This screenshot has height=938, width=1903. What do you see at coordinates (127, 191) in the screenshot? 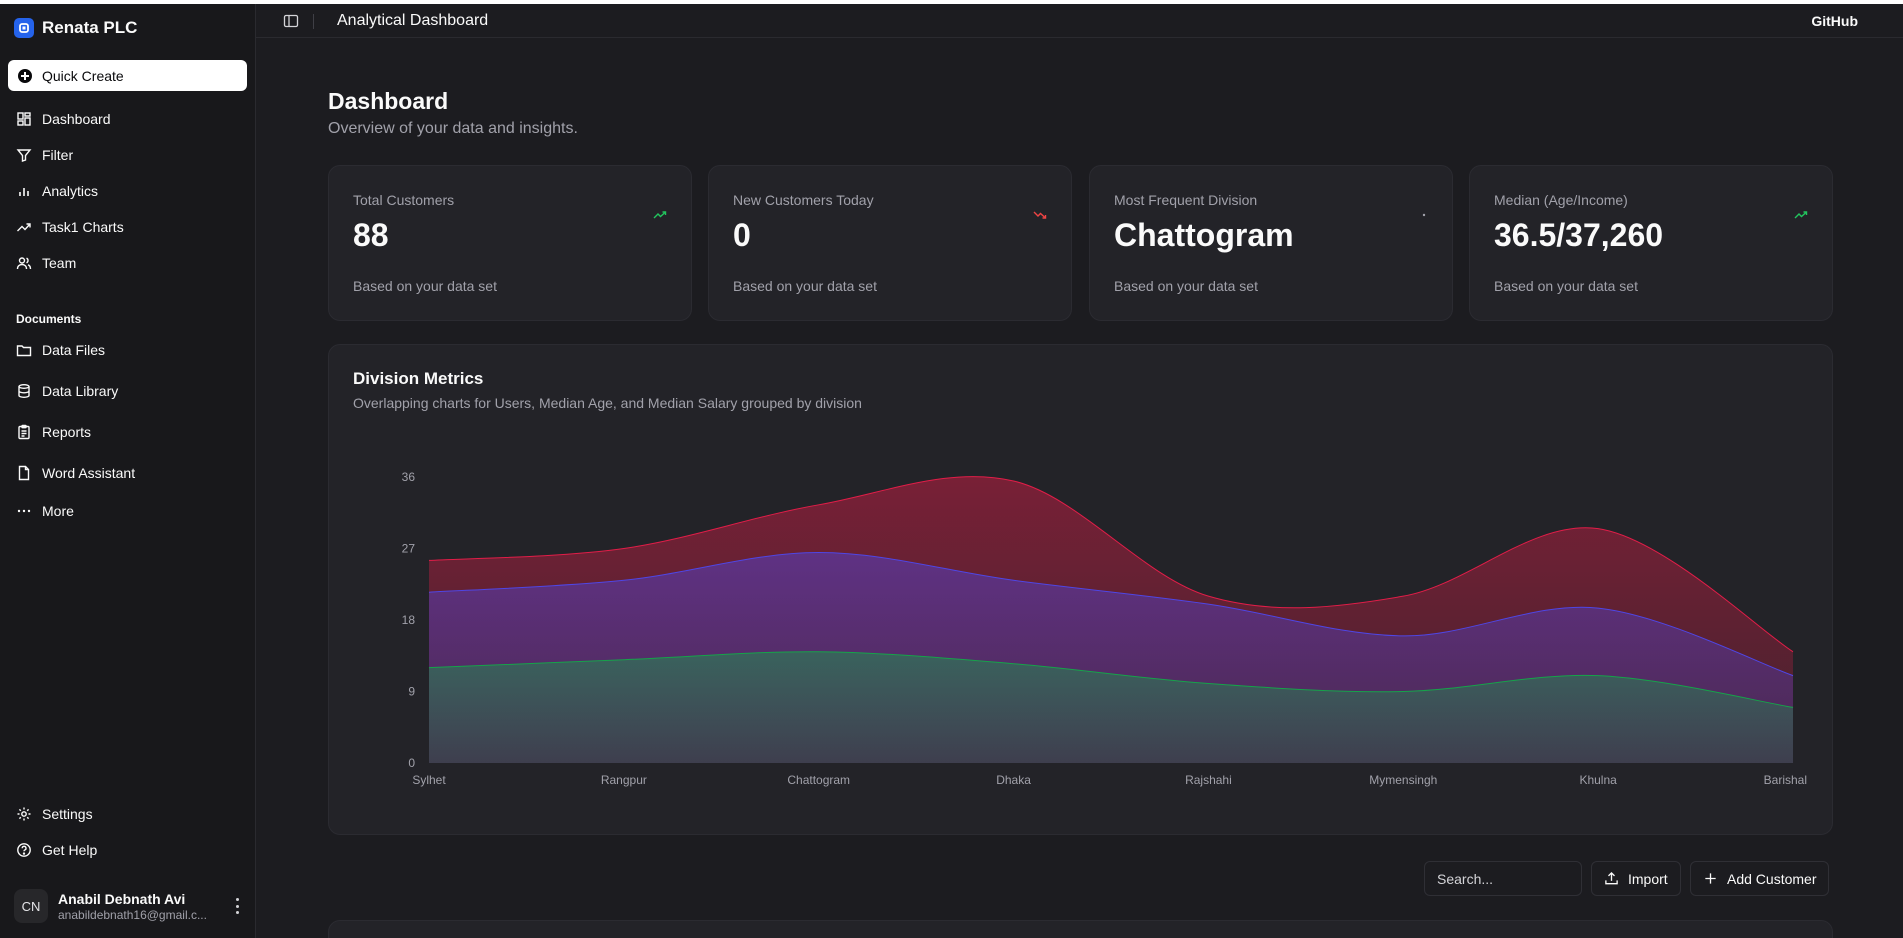
I see `sidebar-item-analytics: Analytics` at bounding box center [127, 191].